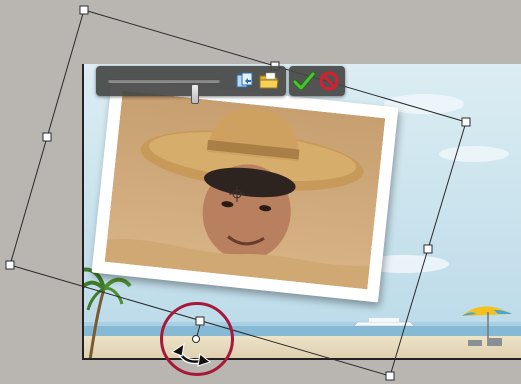  I want to click on corner-handle-top-left, so click(84, 10).